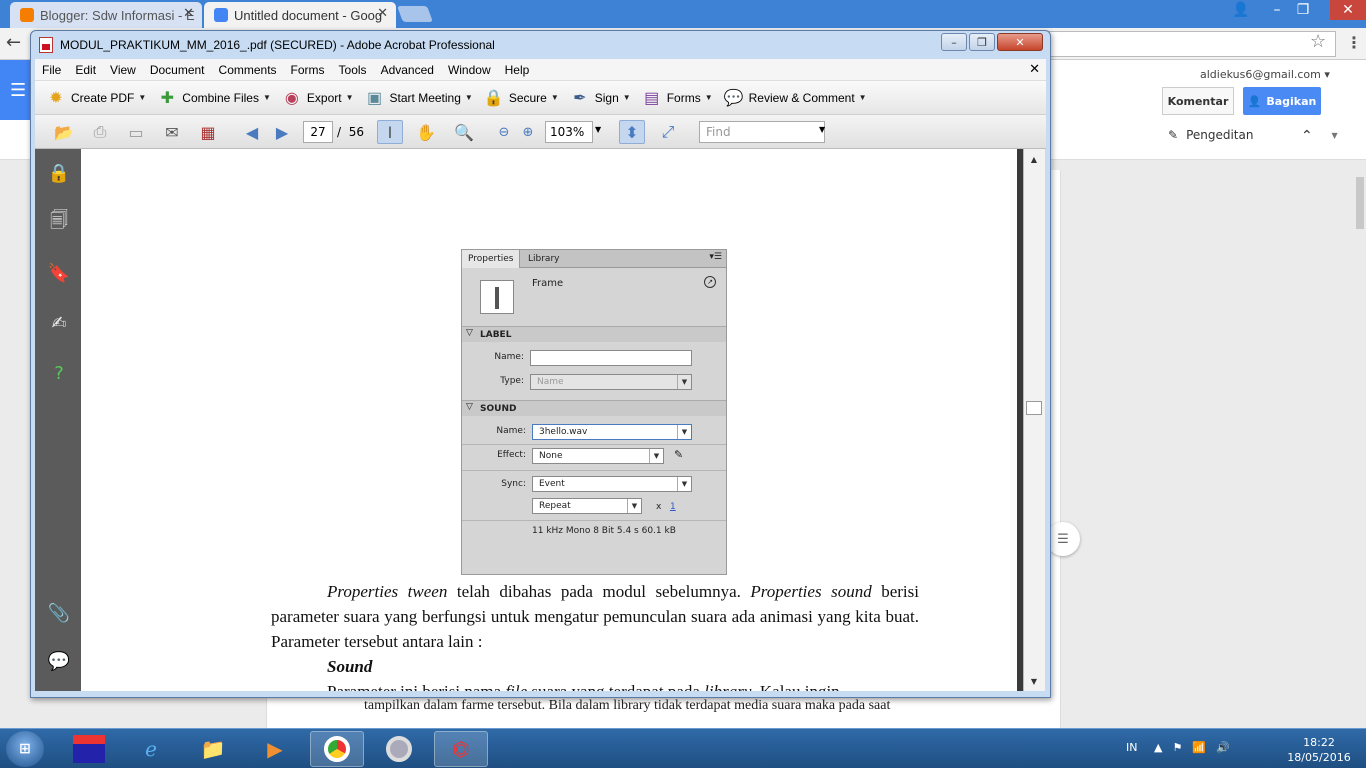 This screenshot has width=1366, height=768. What do you see at coordinates (795, 98) in the screenshot?
I see `review-comment-button: 💬 Review & Comment ▼` at bounding box center [795, 98].